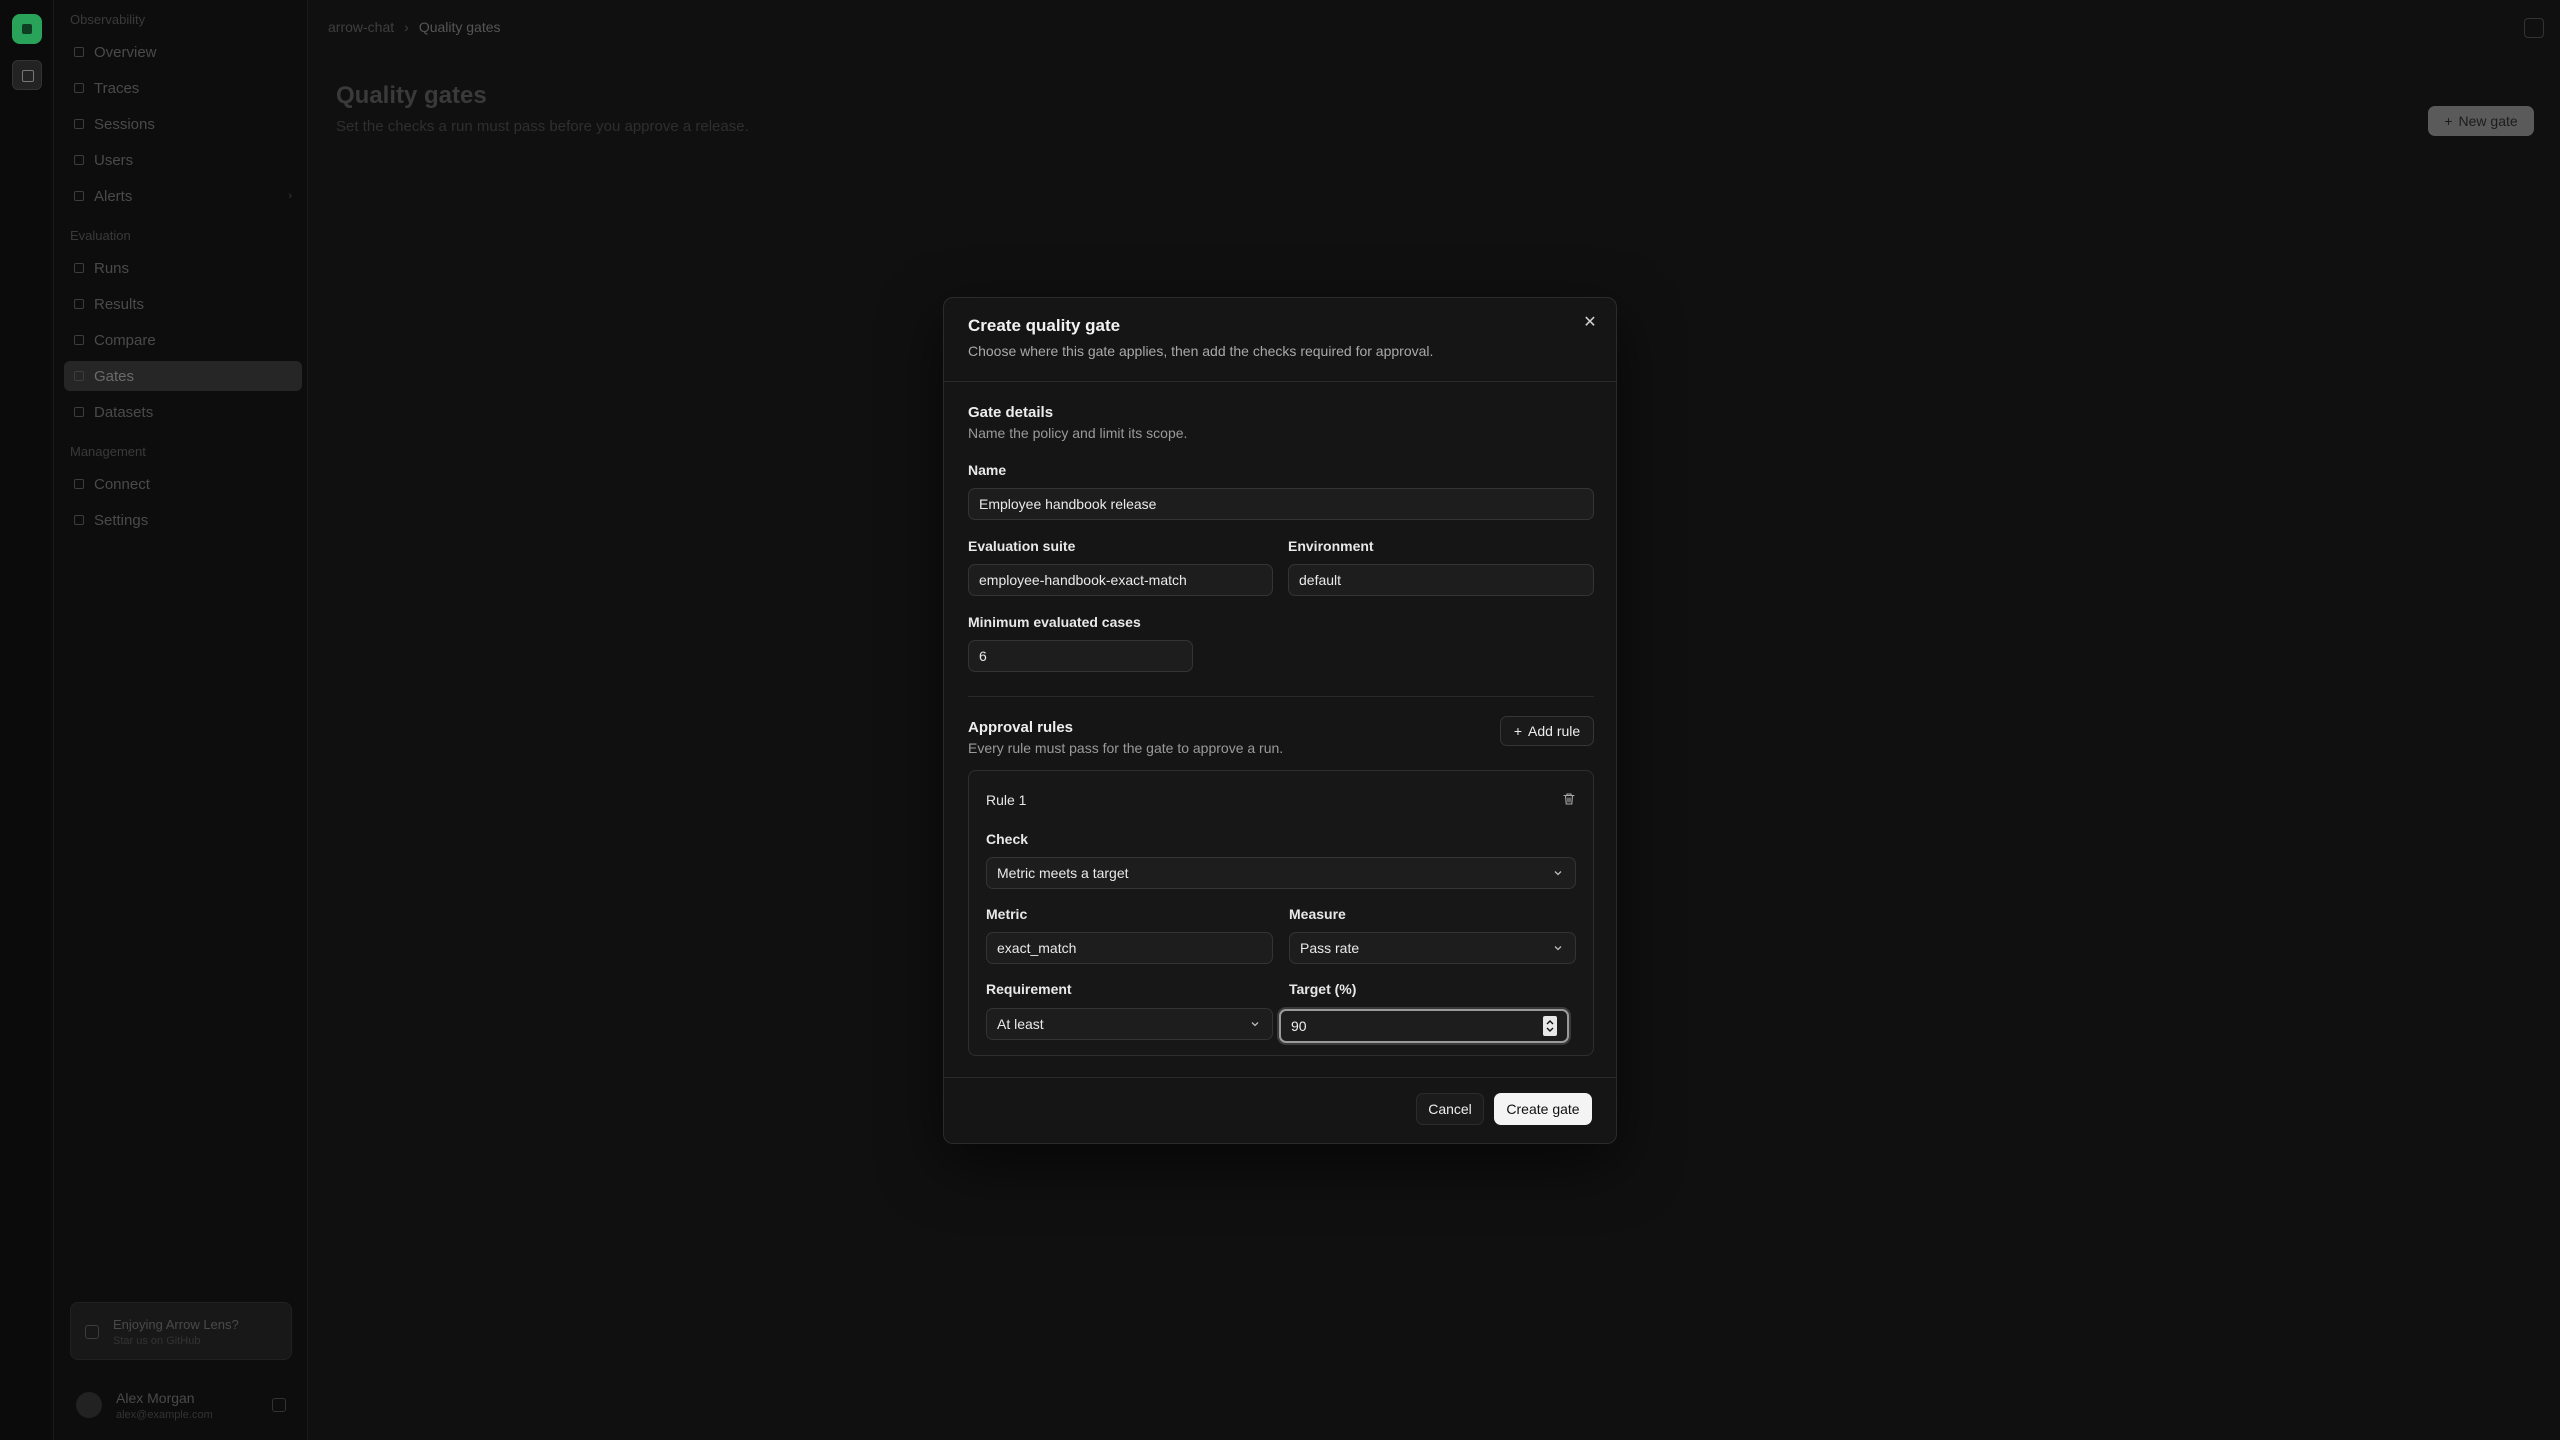  Describe the element at coordinates (1543, 1109) in the screenshot. I see `create-gate-button: Create gate` at that location.